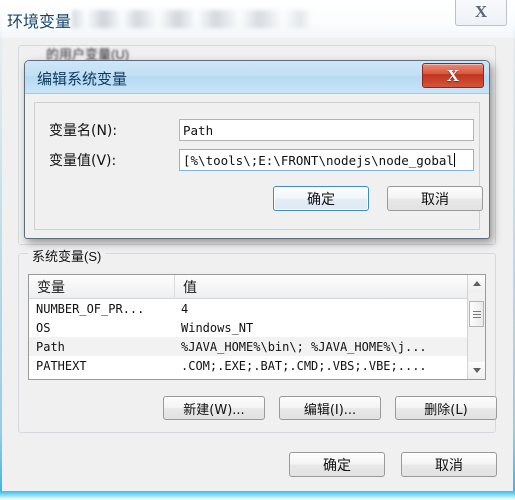 This screenshot has height=500, width=515. What do you see at coordinates (198, 130) in the screenshot?
I see `variable-name-value: Path` at bounding box center [198, 130].